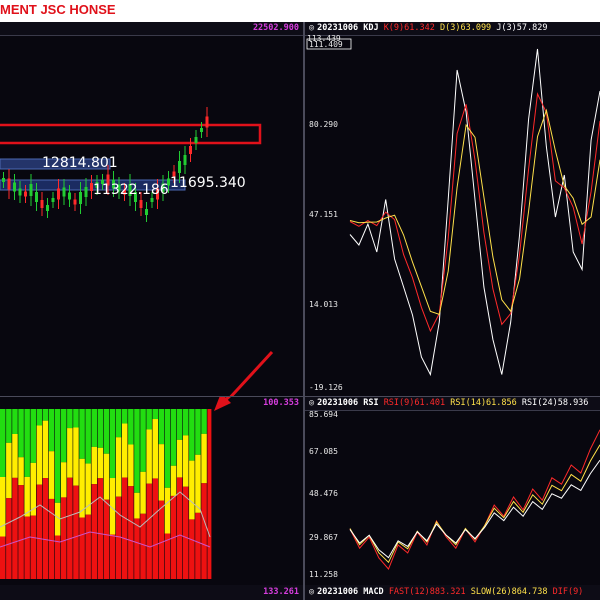 This screenshot has height=600, width=600. I want to click on bottom-left-panel: 133.261, so click(151, 592).